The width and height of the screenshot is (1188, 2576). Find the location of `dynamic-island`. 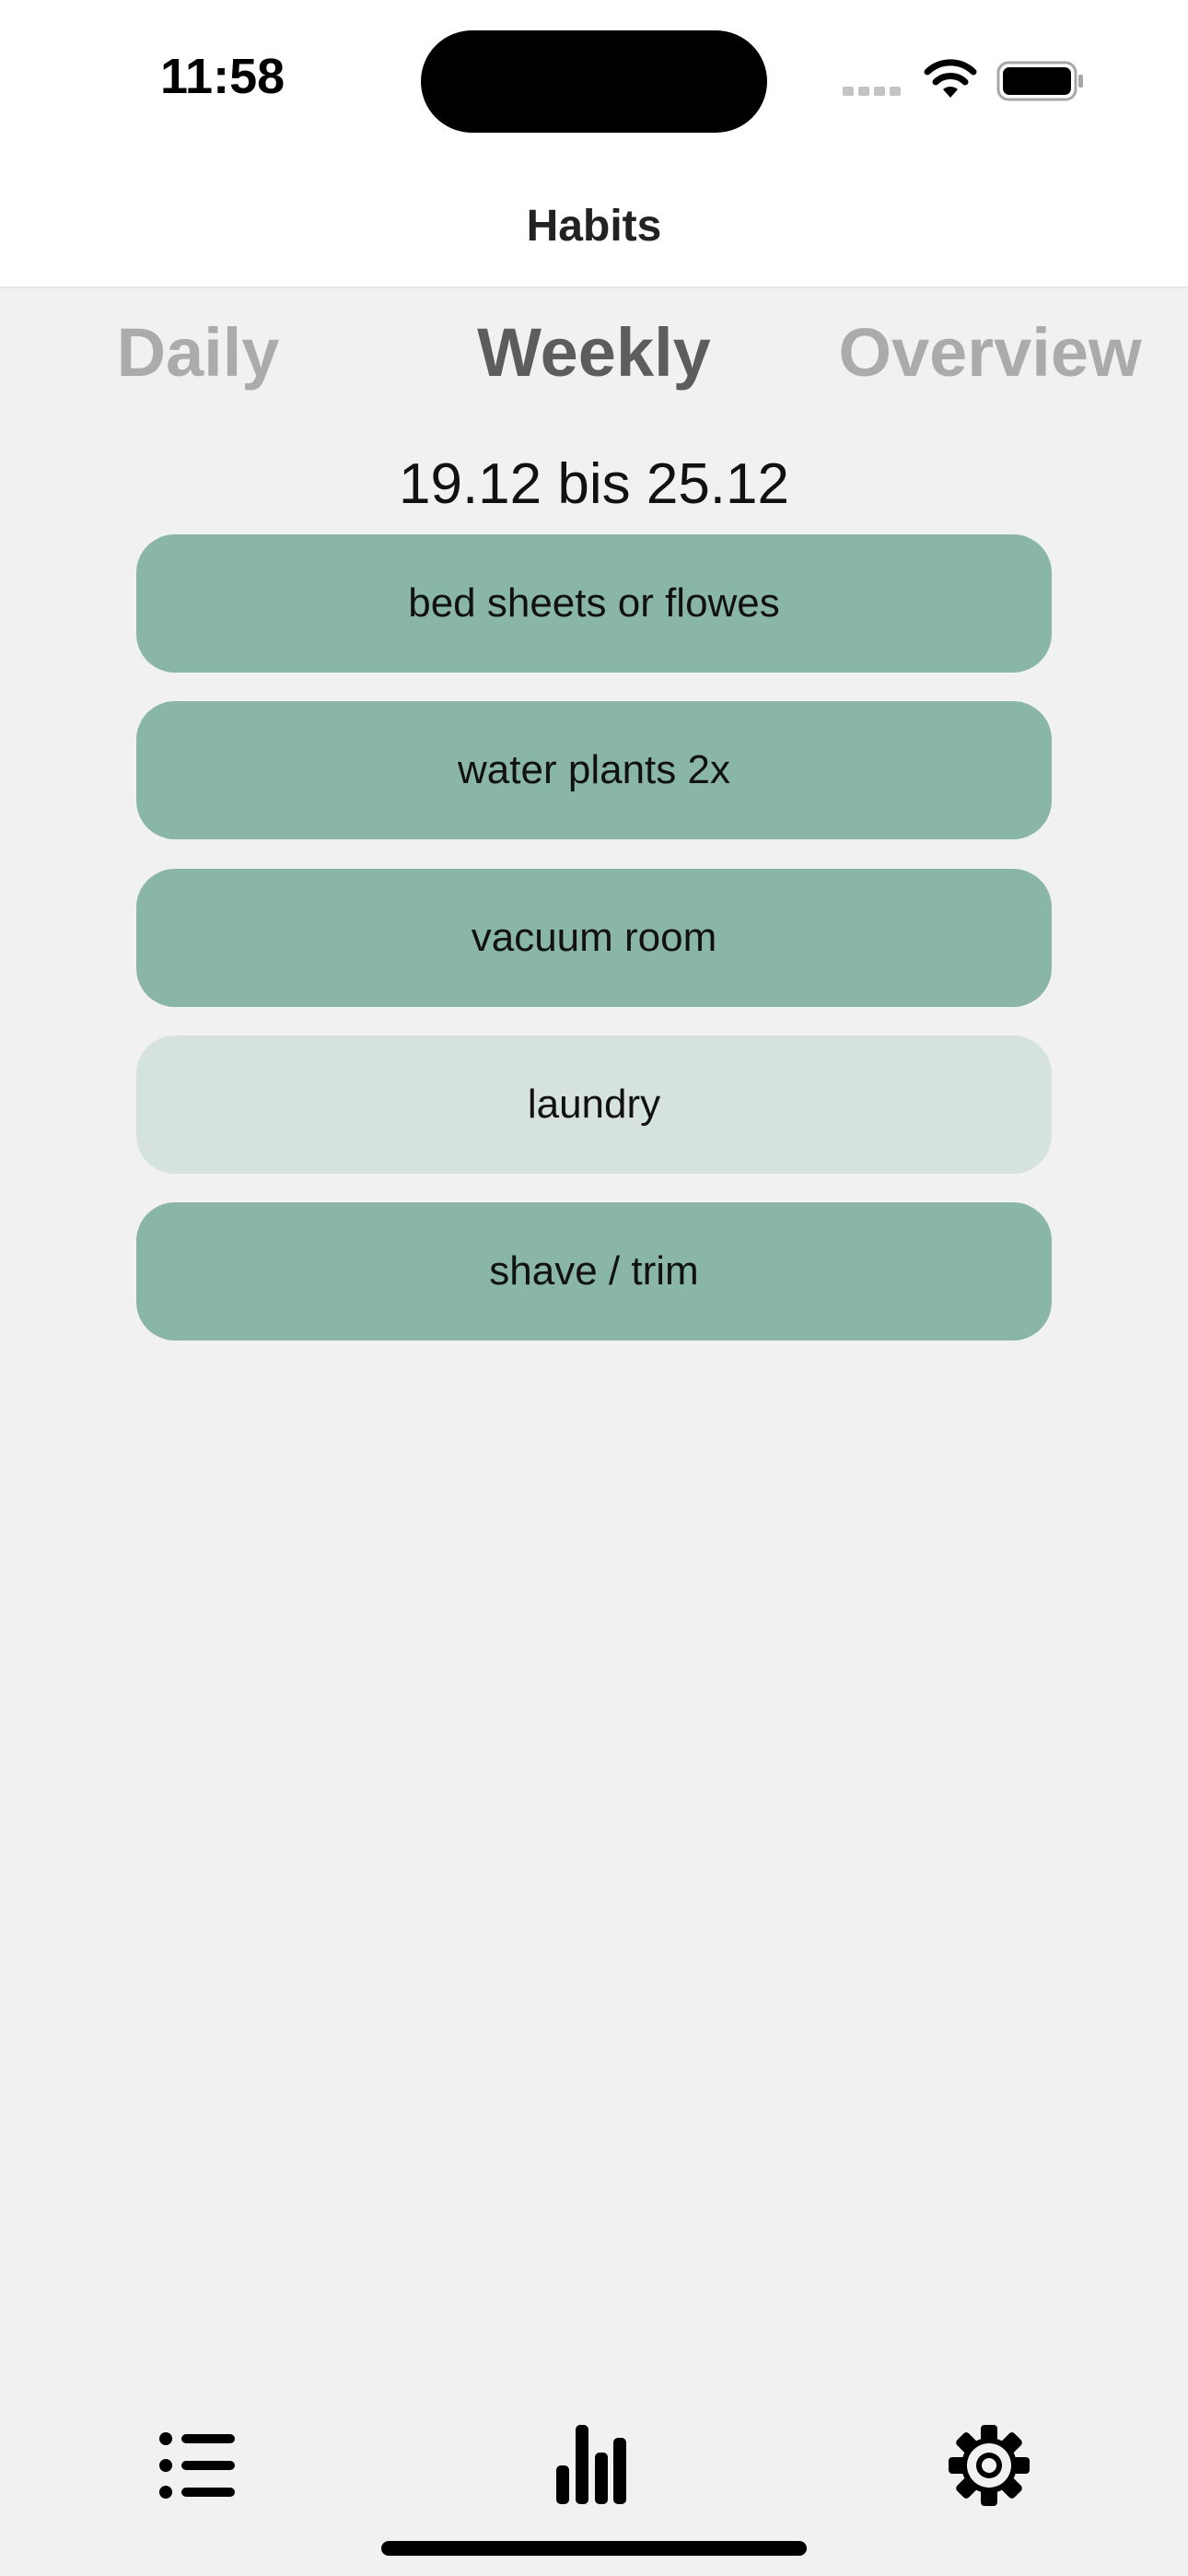

dynamic-island is located at coordinates (594, 81).